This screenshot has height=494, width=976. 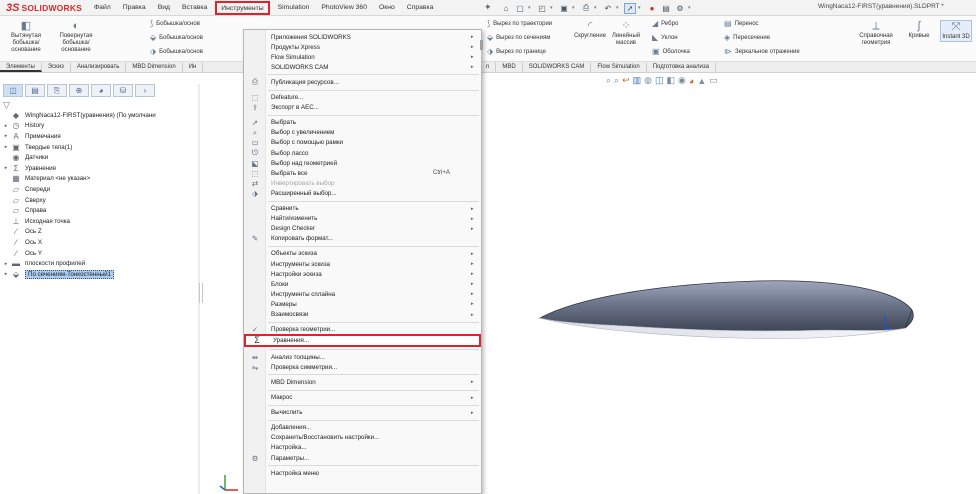 What do you see at coordinates (747, 37) in the screenshot?
I see `intersect-button: ◈ Пересечение` at bounding box center [747, 37].